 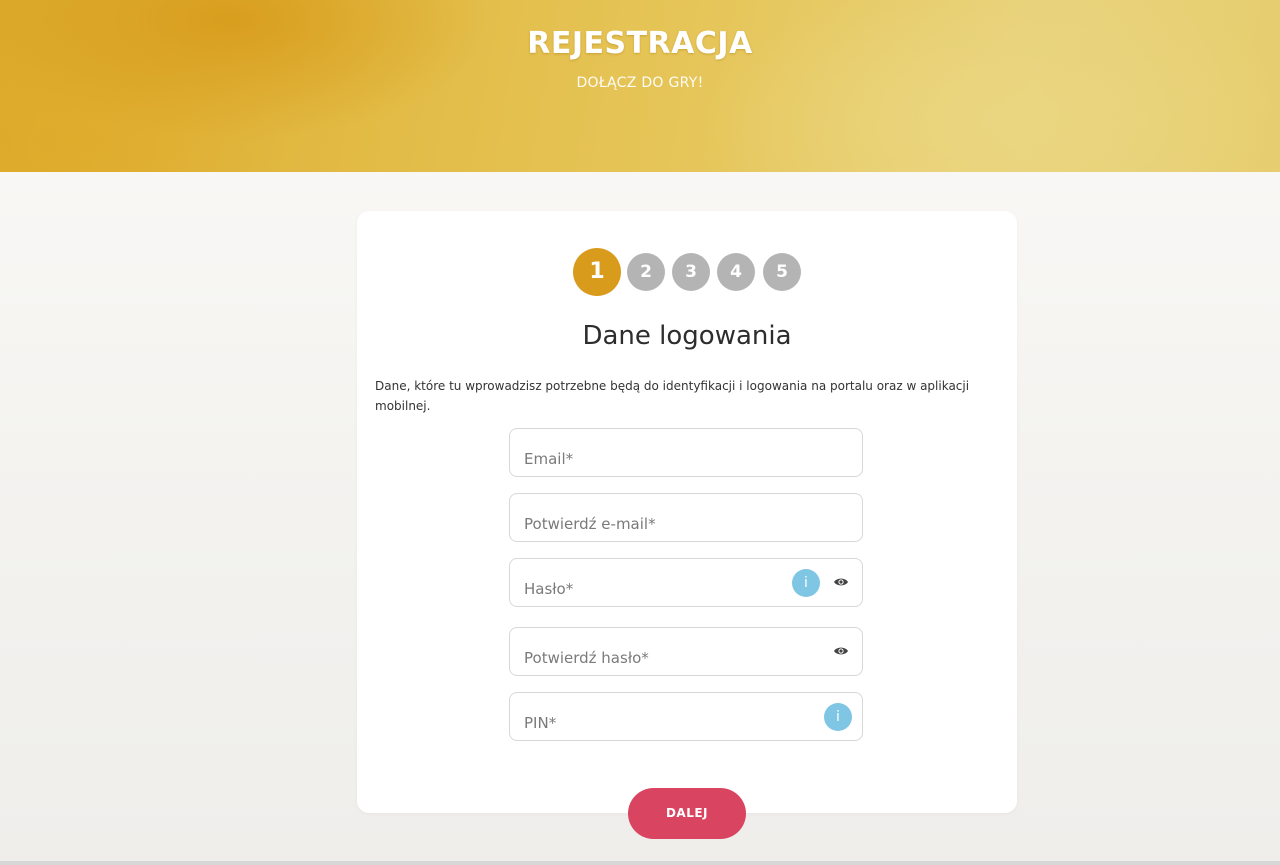 What do you see at coordinates (597, 272) in the screenshot?
I see `step-1: 1` at bounding box center [597, 272].